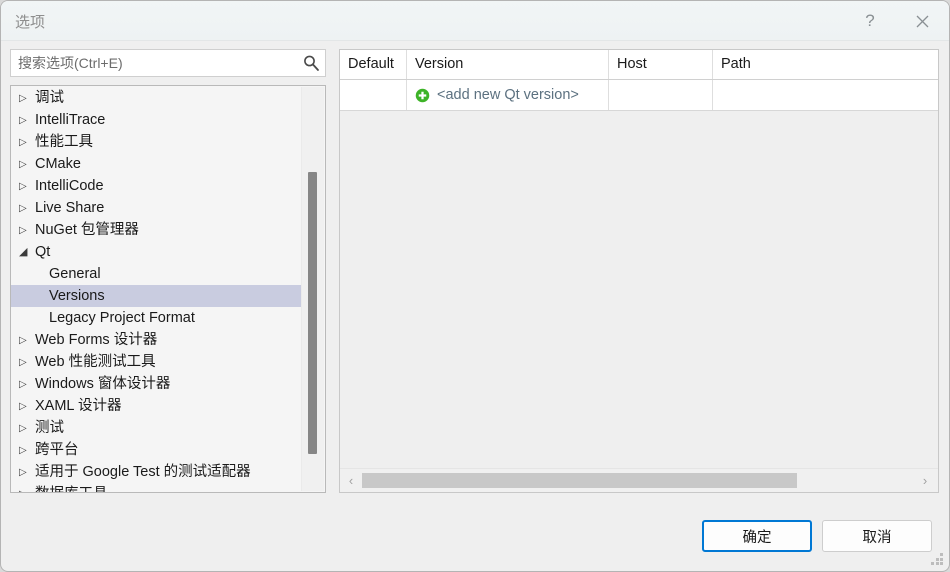  Describe the element at coordinates (70, 120) in the screenshot. I see `tree-item-label: IntelliTrace` at that location.